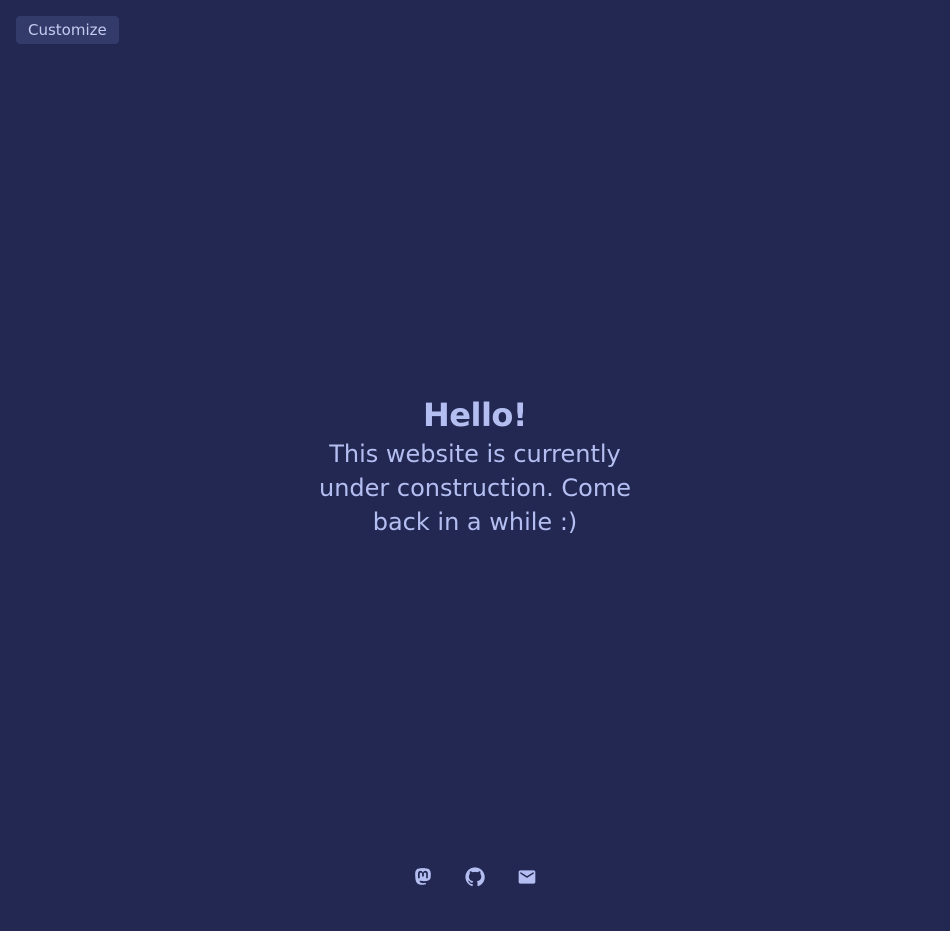  I want to click on mastodon-icon, so click(423, 876).